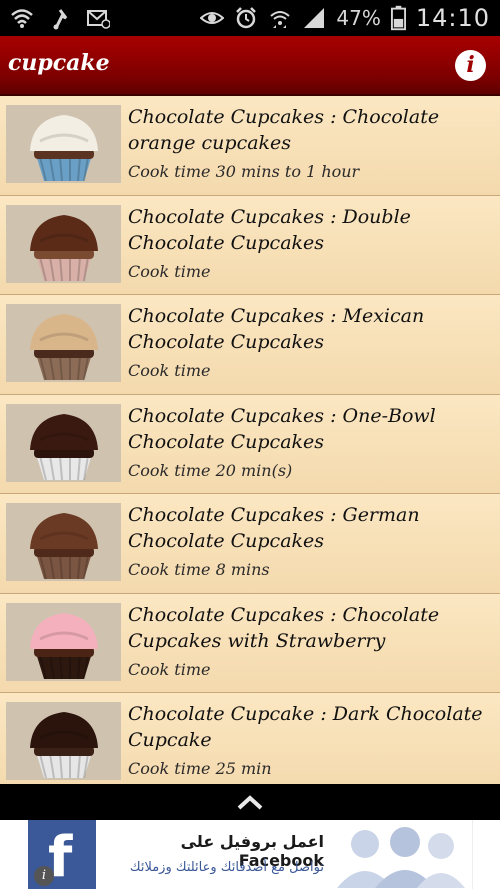 The width and height of the screenshot is (500, 889). Describe the element at coordinates (280, 19) in the screenshot. I see `wifi-signal-icon` at that location.